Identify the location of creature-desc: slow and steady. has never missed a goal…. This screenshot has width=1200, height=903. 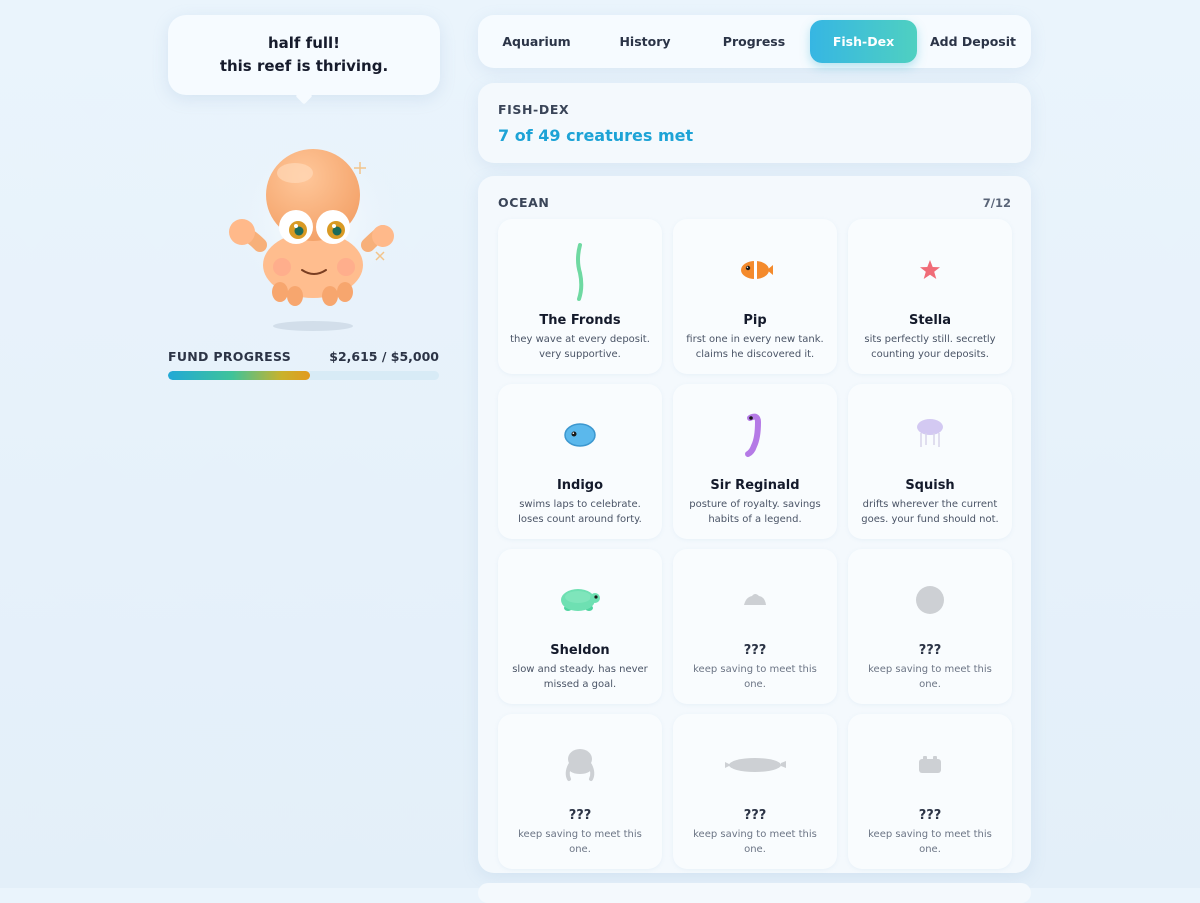
(580, 677).